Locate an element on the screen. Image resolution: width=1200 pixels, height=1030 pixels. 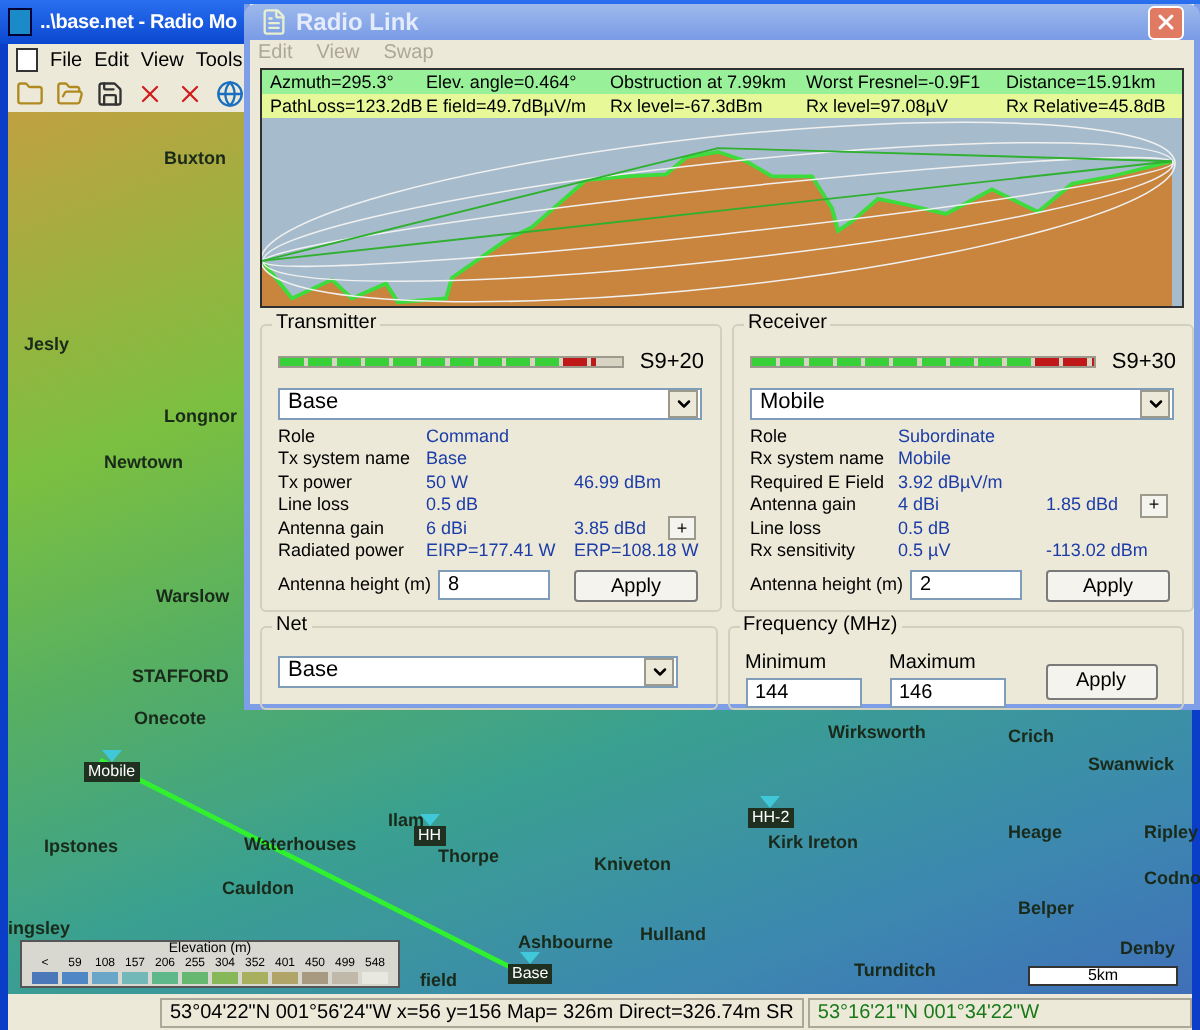
place-label: Ilam is located at coordinates (406, 819).